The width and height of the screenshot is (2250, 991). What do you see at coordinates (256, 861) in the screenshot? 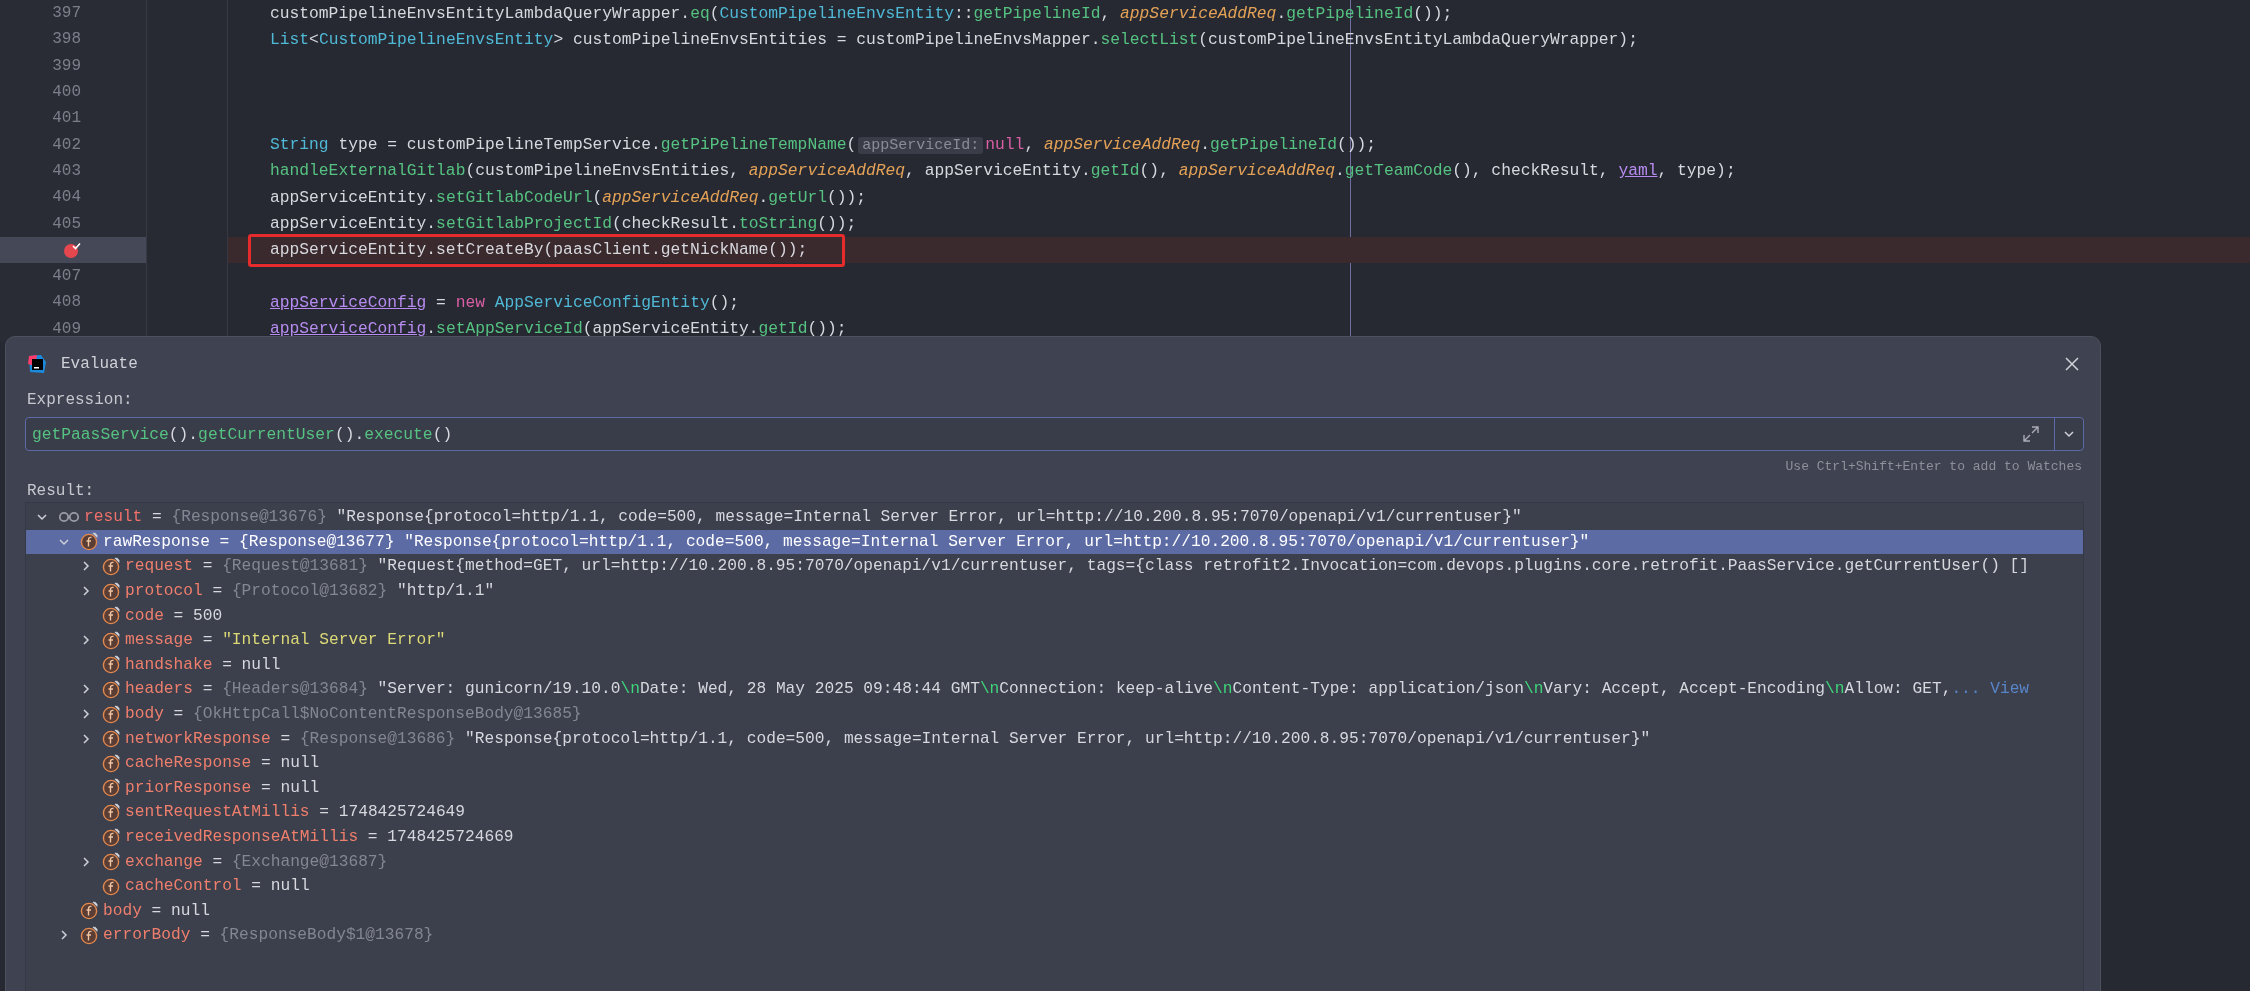
I see `variable-entry: exchange = {Exchange@13687}` at bounding box center [256, 861].